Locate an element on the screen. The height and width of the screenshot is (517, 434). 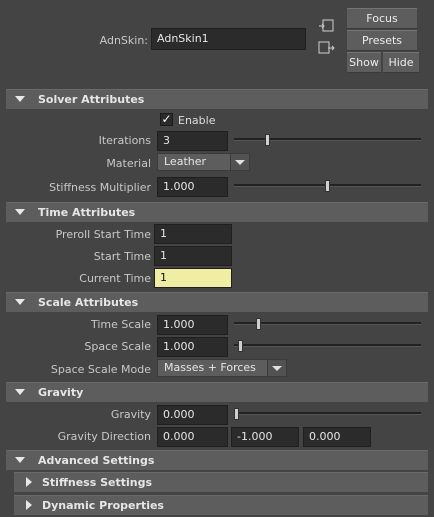
section-title: Solver Attributes is located at coordinates (91, 99).